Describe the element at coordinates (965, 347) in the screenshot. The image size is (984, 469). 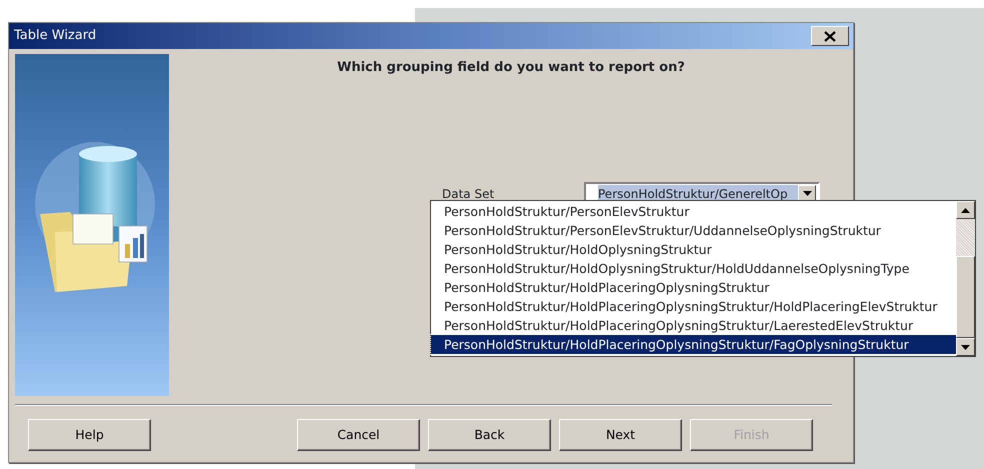
I see `scroll-down-icon` at that location.